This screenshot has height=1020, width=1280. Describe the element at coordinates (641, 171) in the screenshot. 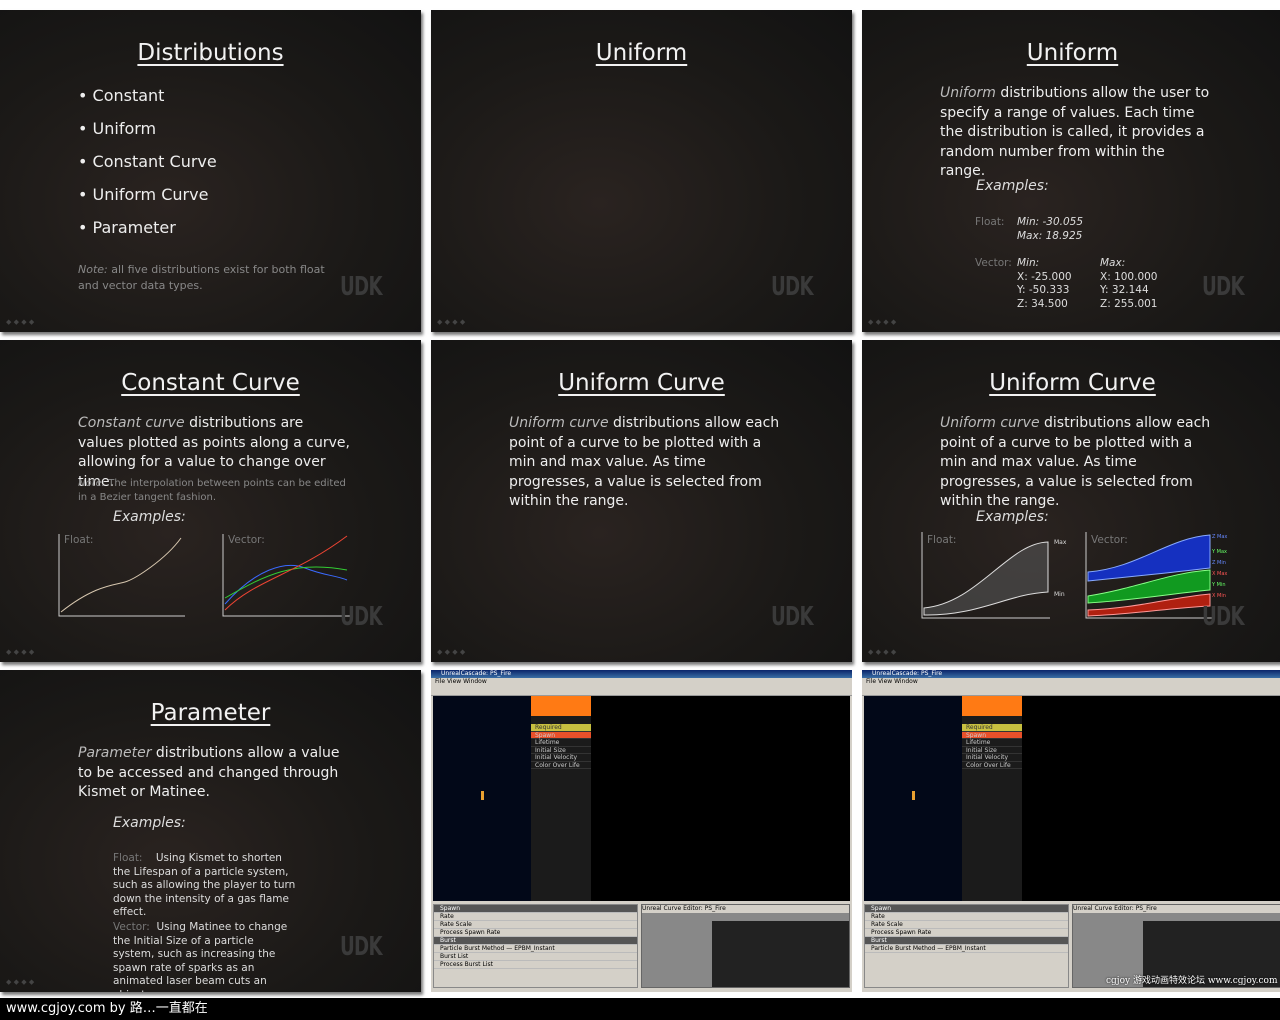

I see `slide-uniform-blank: Uniform UDK ◆ ◆ ◆ ◆` at that location.